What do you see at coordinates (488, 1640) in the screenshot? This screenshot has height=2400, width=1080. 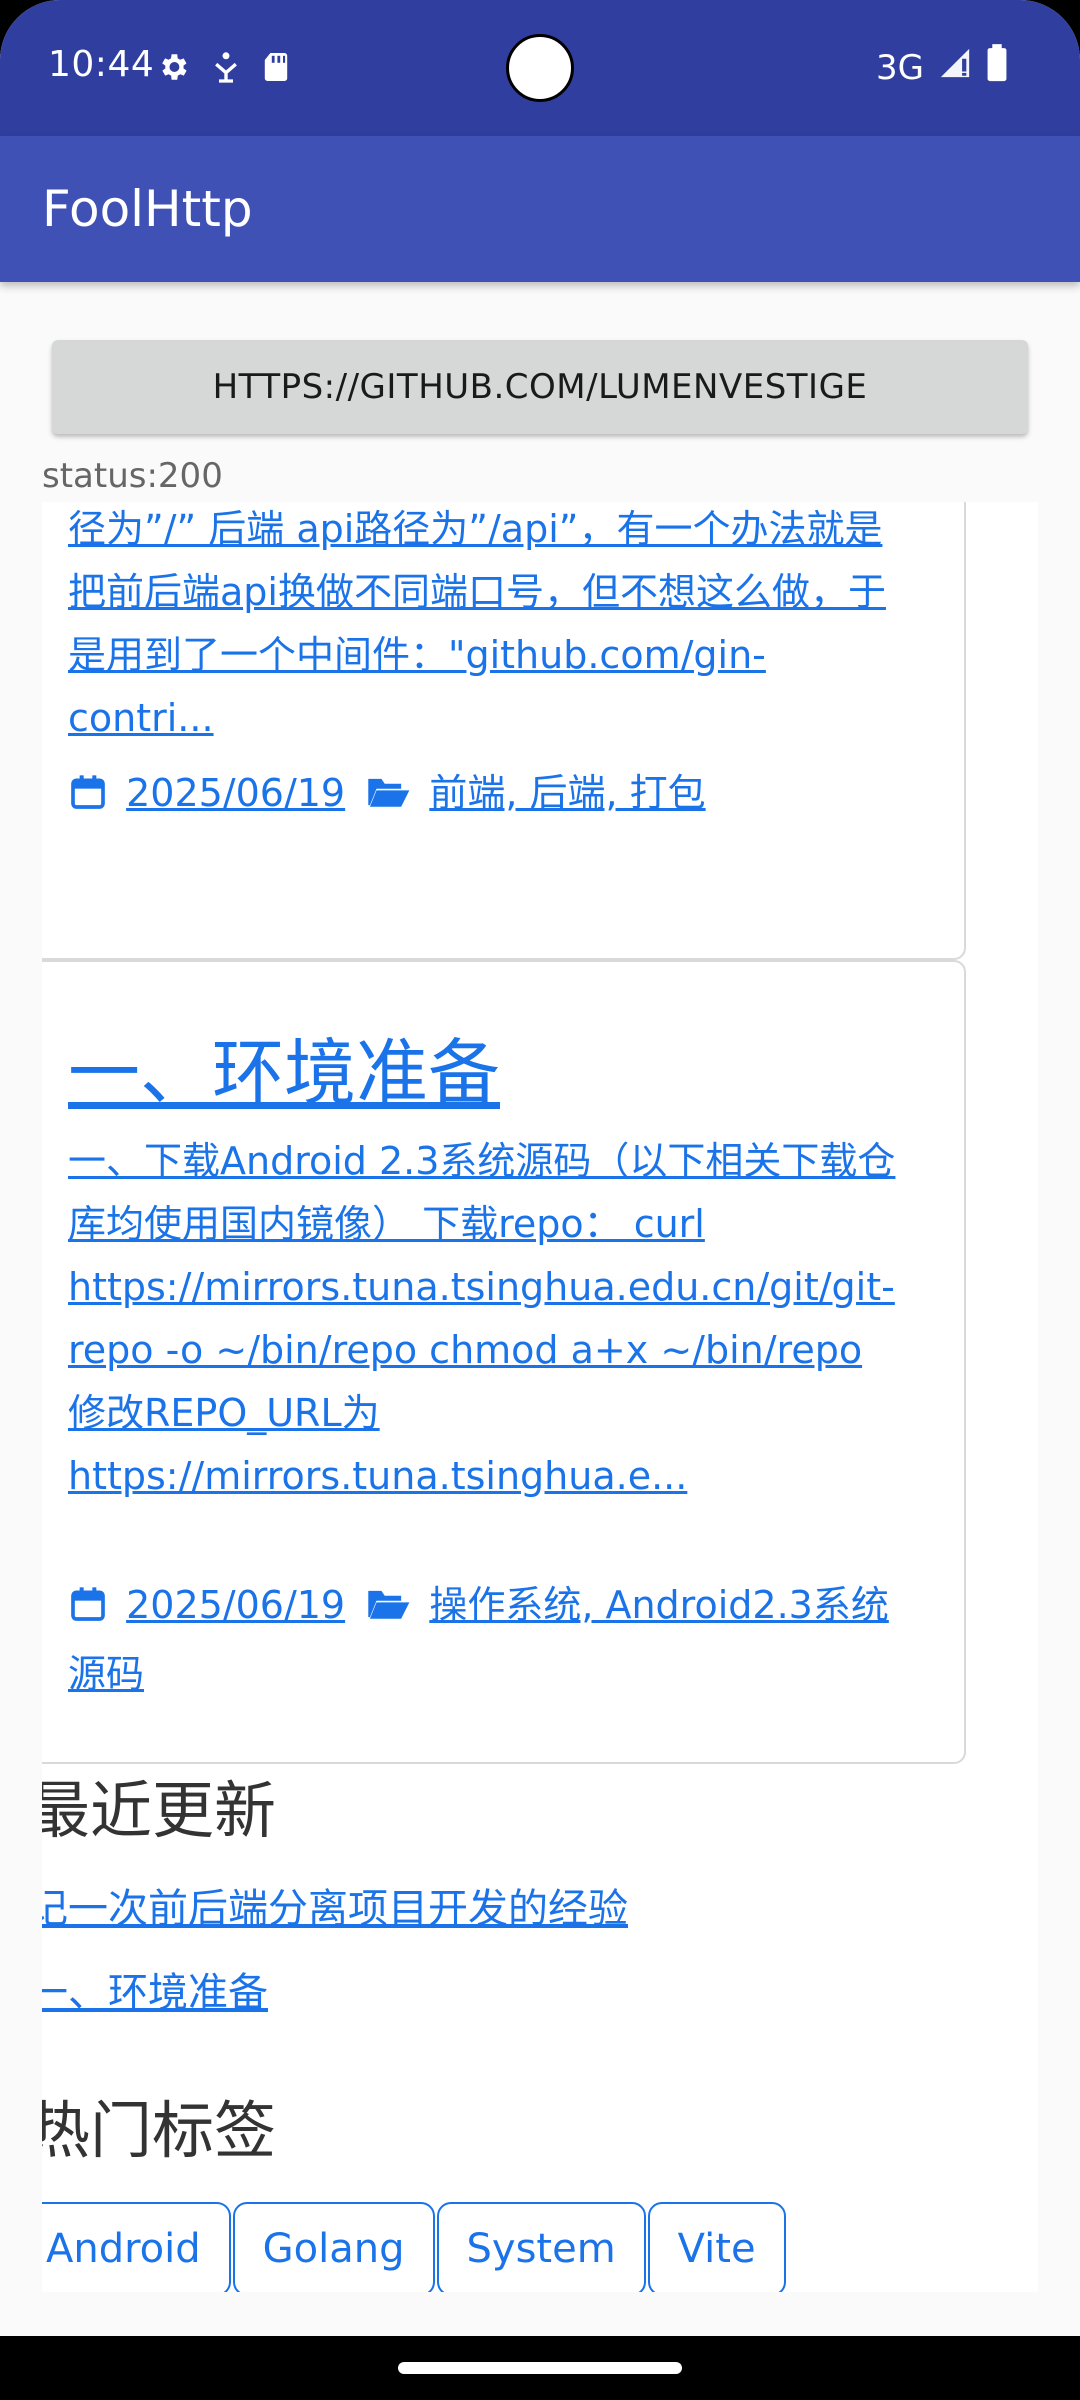 I see `post-meta: 2025/06/19 操作系统, Android2.3系统源码` at bounding box center [488, 1640].